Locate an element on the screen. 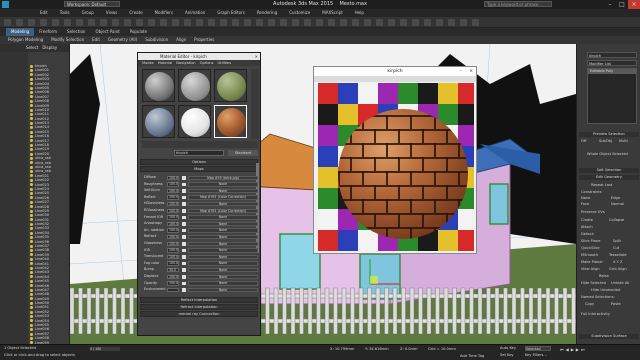 The height and width of the screenshot is (360, 640). make-planar-button: Make Planar is located at coordinates (592, 262).